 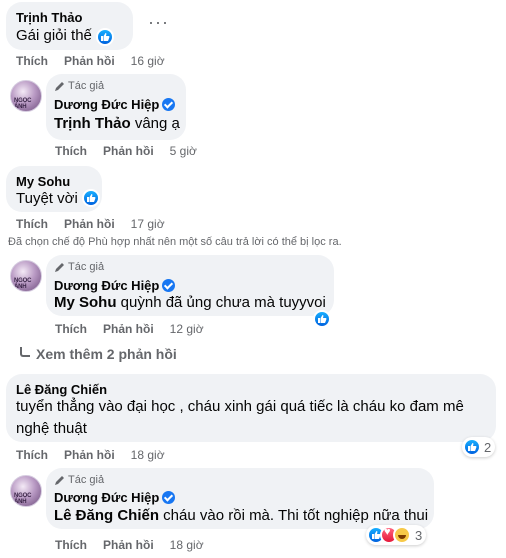 I want to click on comment-bubble: Tác giả Dương Đức Hiệp Trịnh Thảo vâng ạ, so click(x=116, y=107).